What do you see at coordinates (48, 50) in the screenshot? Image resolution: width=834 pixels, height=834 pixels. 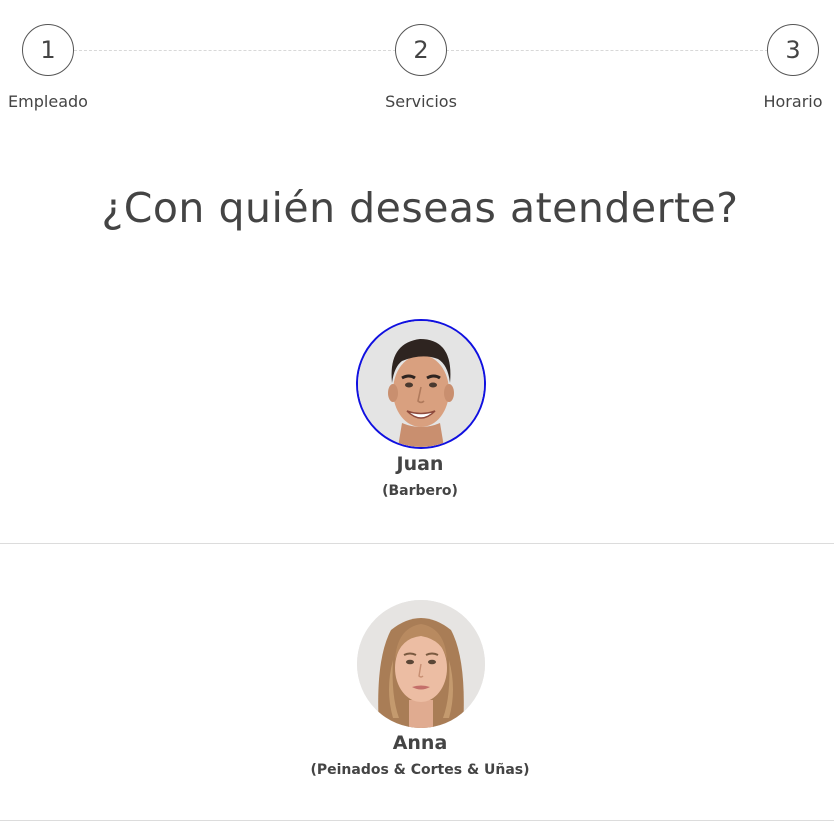 I see `step-number-circle: 1` at bounding box center [48, 50].